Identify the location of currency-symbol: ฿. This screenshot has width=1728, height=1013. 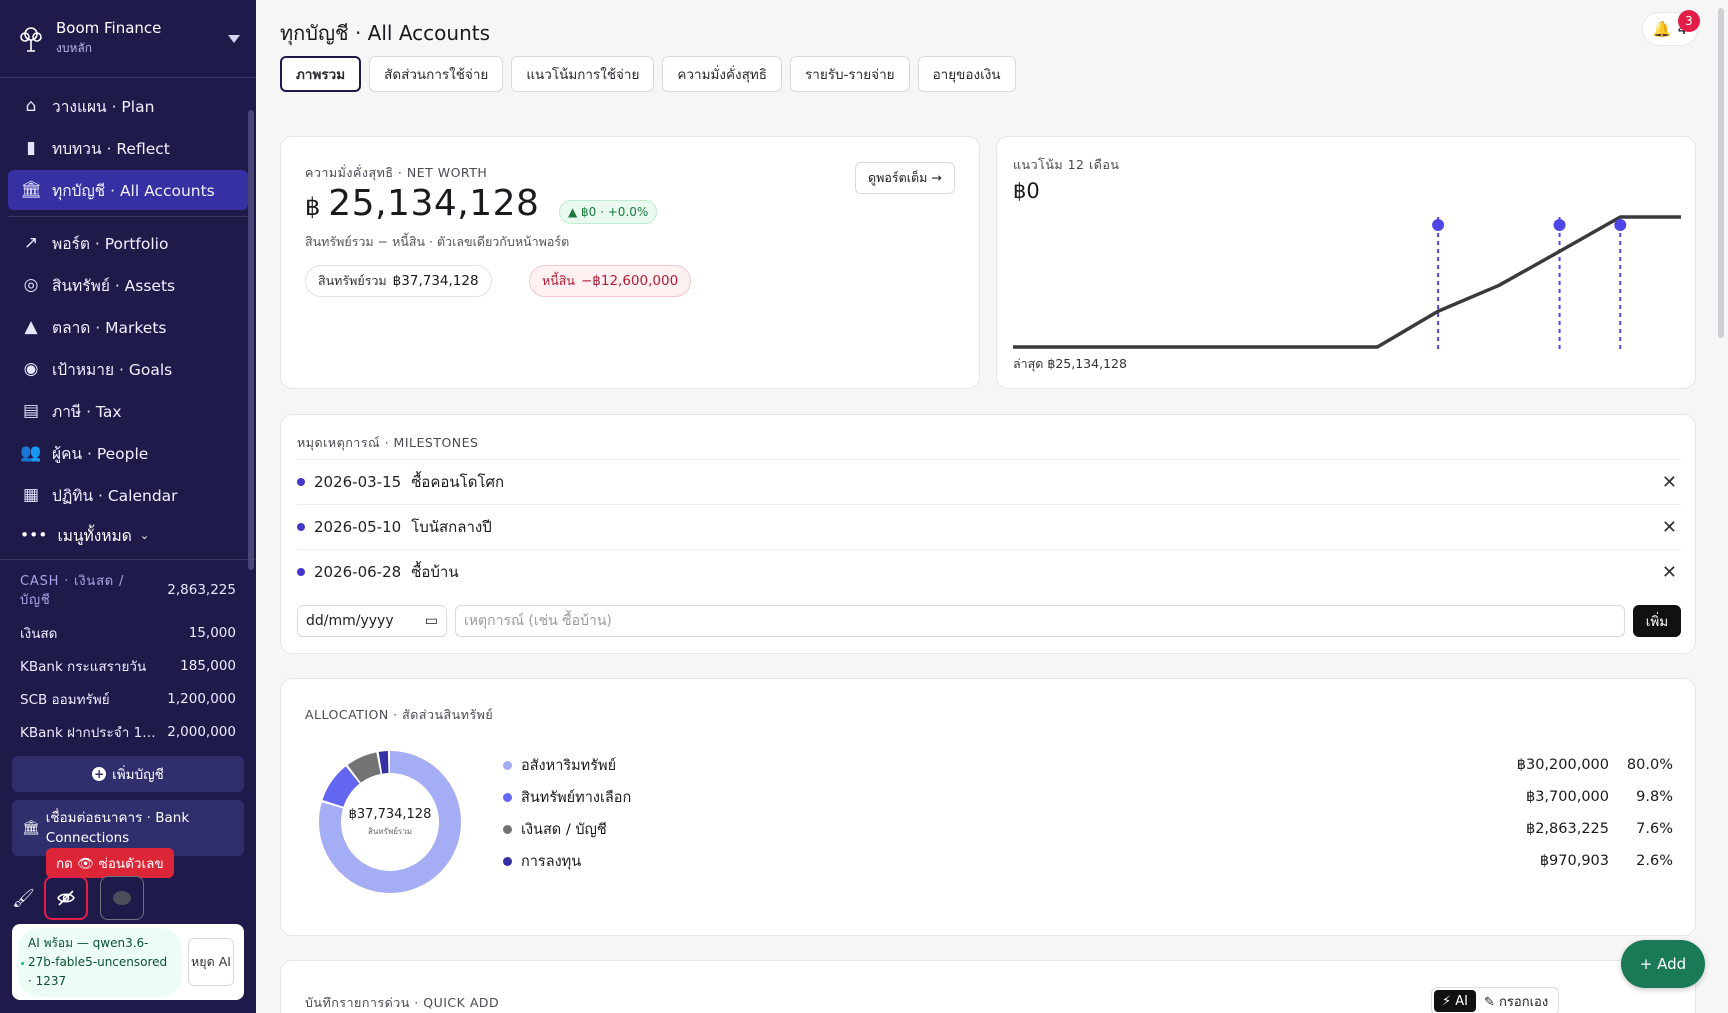
(313, 207).